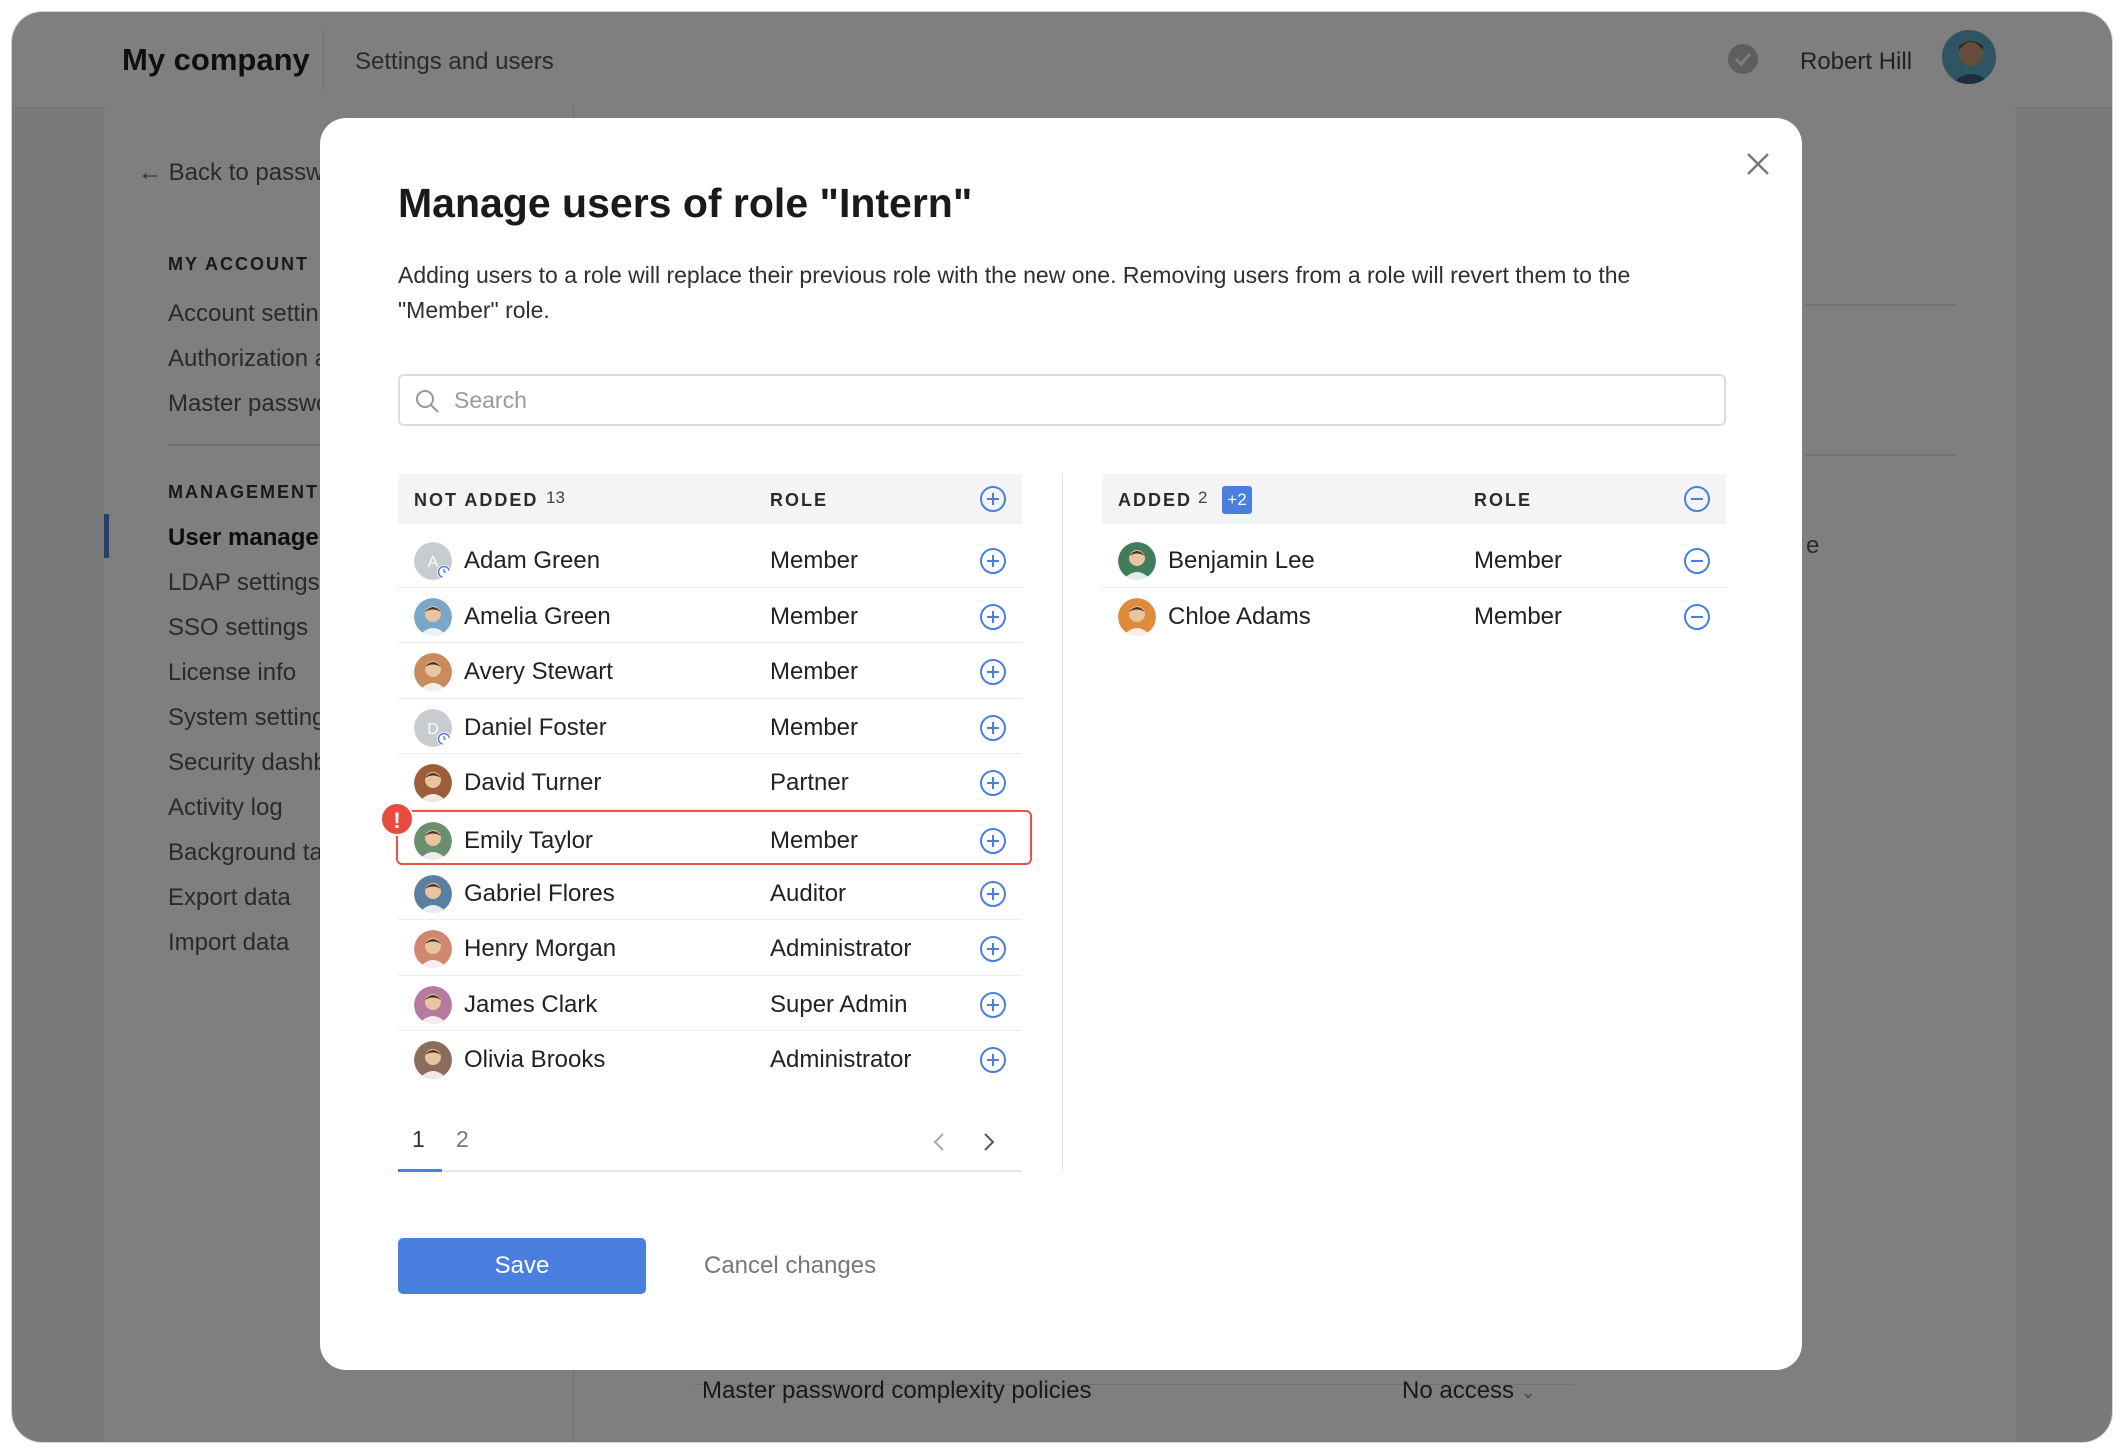  I want to click on user-name: James Clark, so click(531, 1004).